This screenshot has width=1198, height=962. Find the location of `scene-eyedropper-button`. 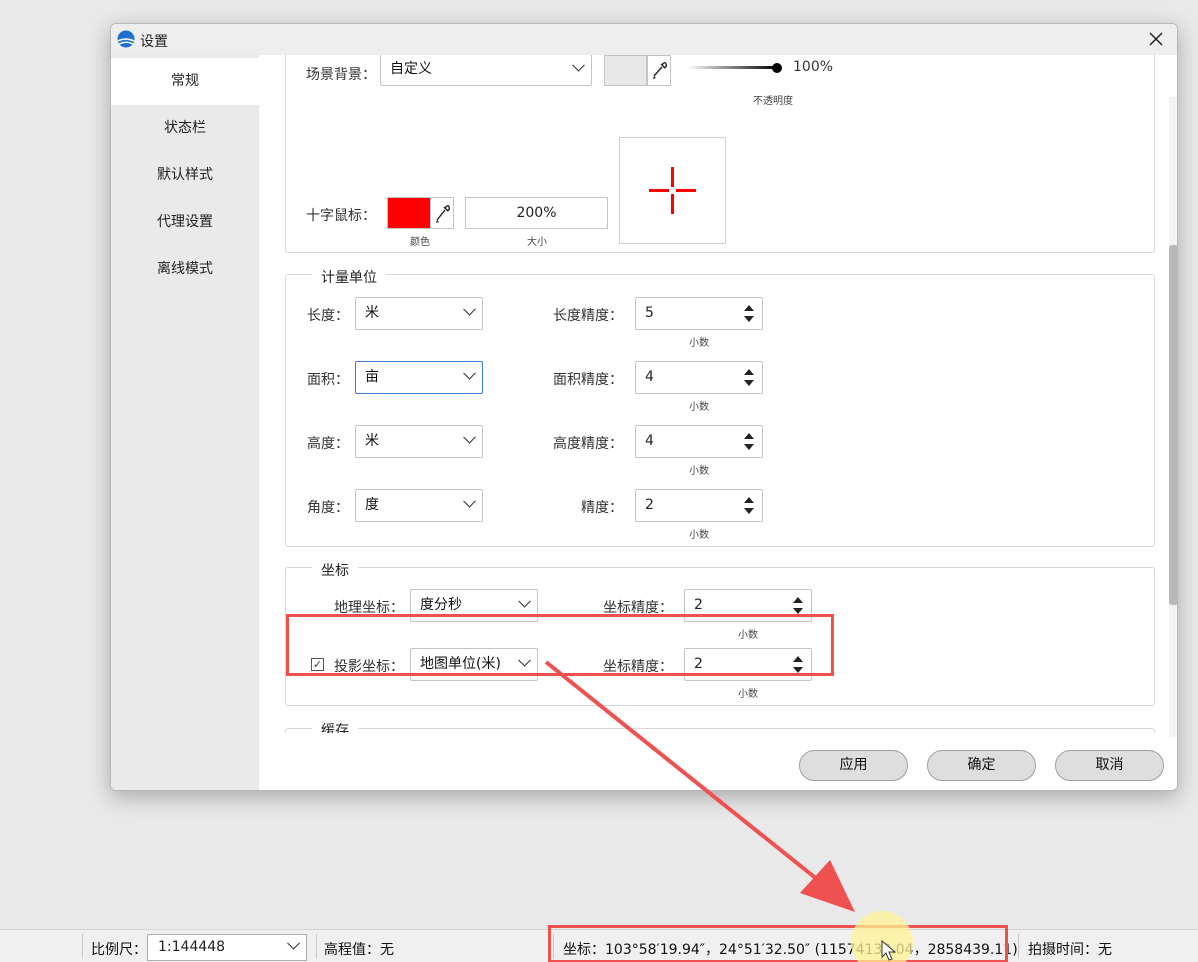

scene-eyedropper-button is located at coordinates (659, 70).